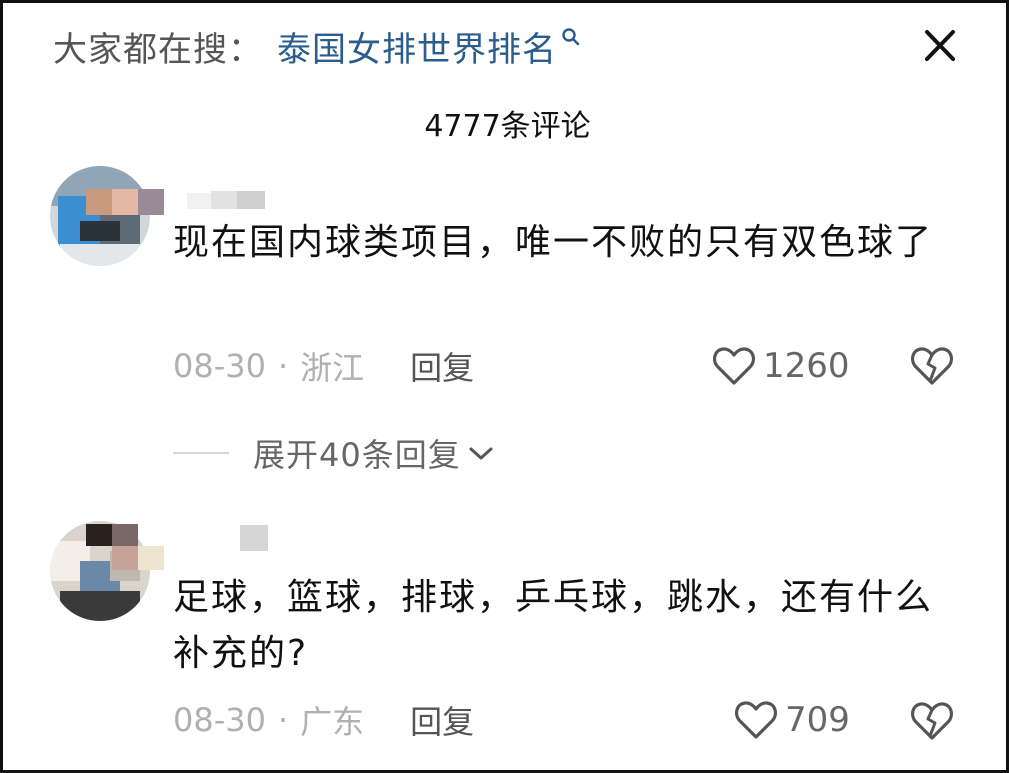 The image size is (1009, 773). Describe the element at coordinates (158, 49) in the screenshot. I see `search-prefix-label: 大家都在搜：` at that location.